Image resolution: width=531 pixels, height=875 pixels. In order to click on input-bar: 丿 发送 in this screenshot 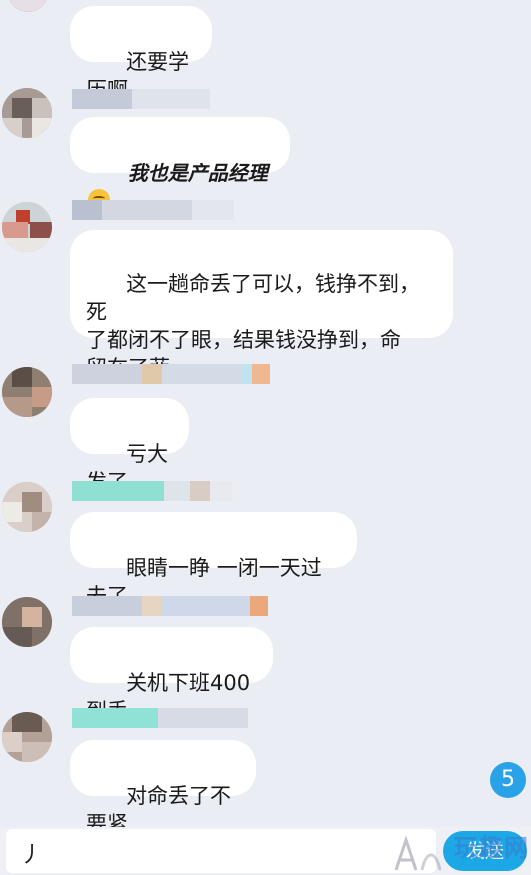, I will do `click(265, 851)`.